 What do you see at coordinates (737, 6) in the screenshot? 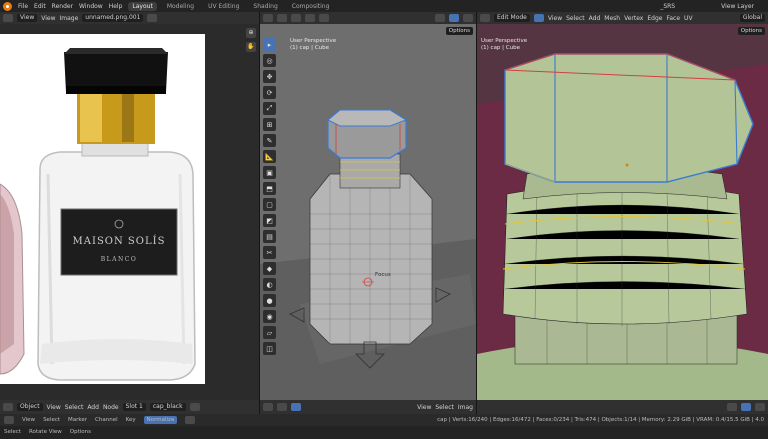
I see `view-layer-selector: View Layer` at bounding box center [737, 6].